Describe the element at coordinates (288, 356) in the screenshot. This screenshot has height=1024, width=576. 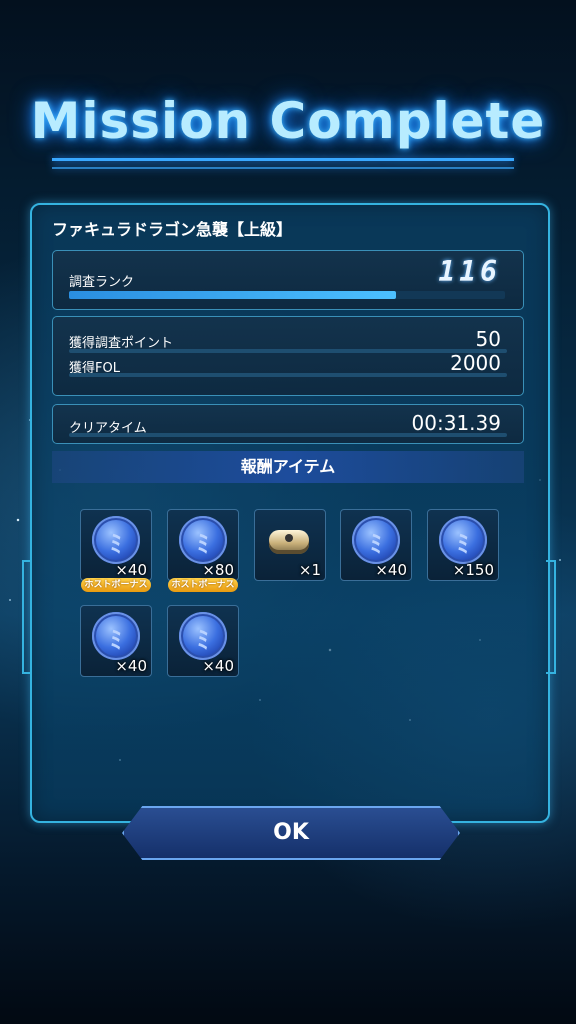
I see `earnings-box: 獲得調査ポイント 50 獲得FOL 2000` at that location.